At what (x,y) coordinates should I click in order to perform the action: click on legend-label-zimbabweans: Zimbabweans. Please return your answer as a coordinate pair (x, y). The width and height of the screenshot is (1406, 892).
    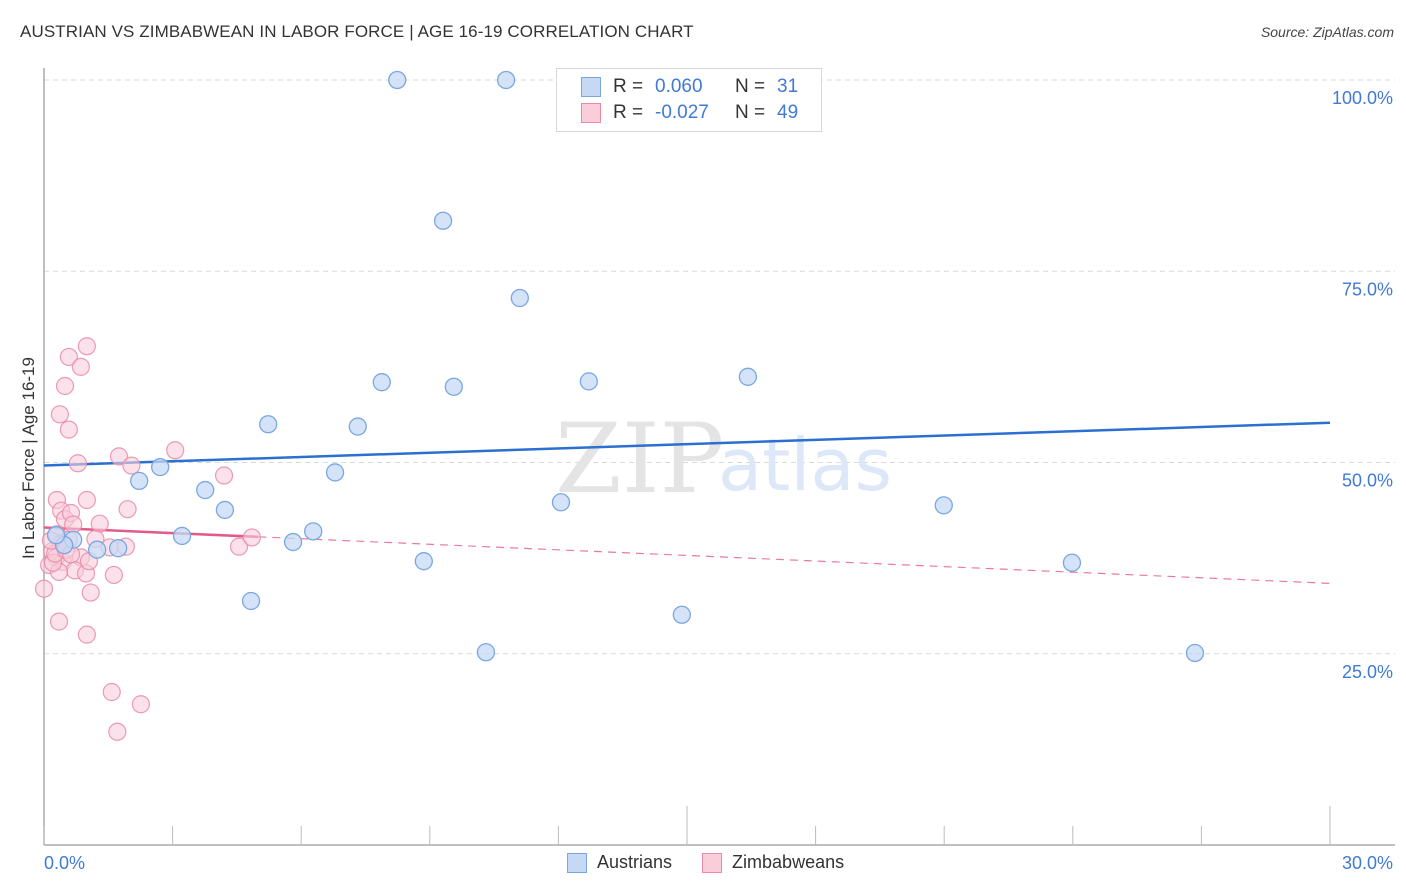
    Looking at the image, I should click on (788, 862).